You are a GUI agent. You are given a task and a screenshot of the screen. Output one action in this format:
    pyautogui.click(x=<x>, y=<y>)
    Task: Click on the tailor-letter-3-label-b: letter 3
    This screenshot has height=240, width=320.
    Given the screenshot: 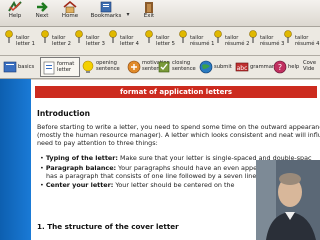 What is the action you would take?
    pyautogui.click(x=95, y=44)
    